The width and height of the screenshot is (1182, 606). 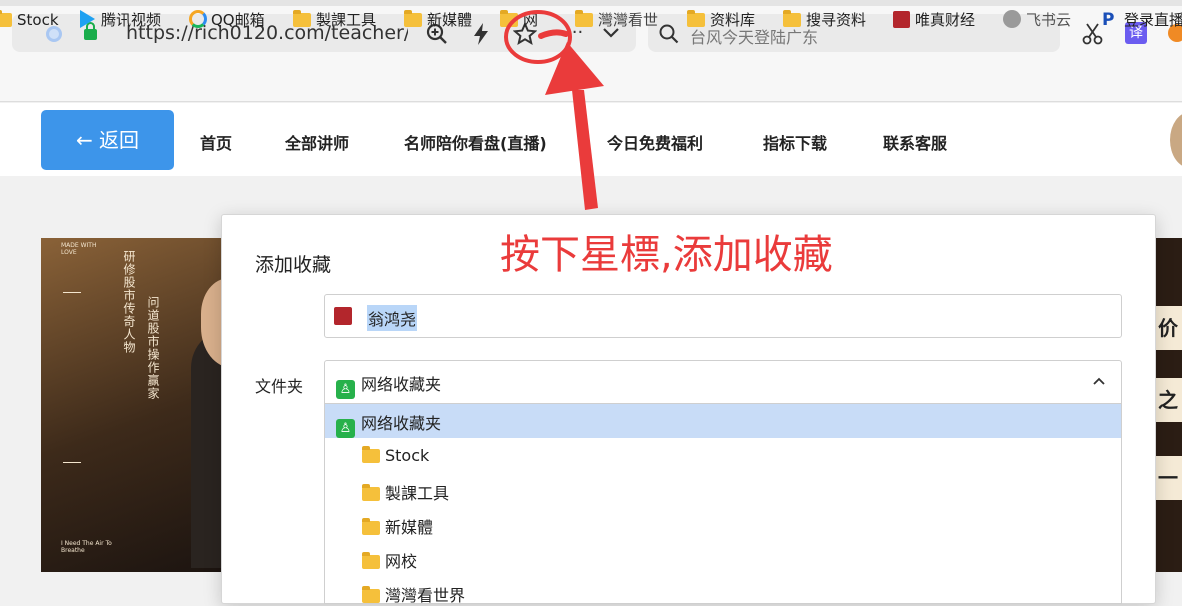 I want to click on annotation-overlay, so click(x=554, y=110).